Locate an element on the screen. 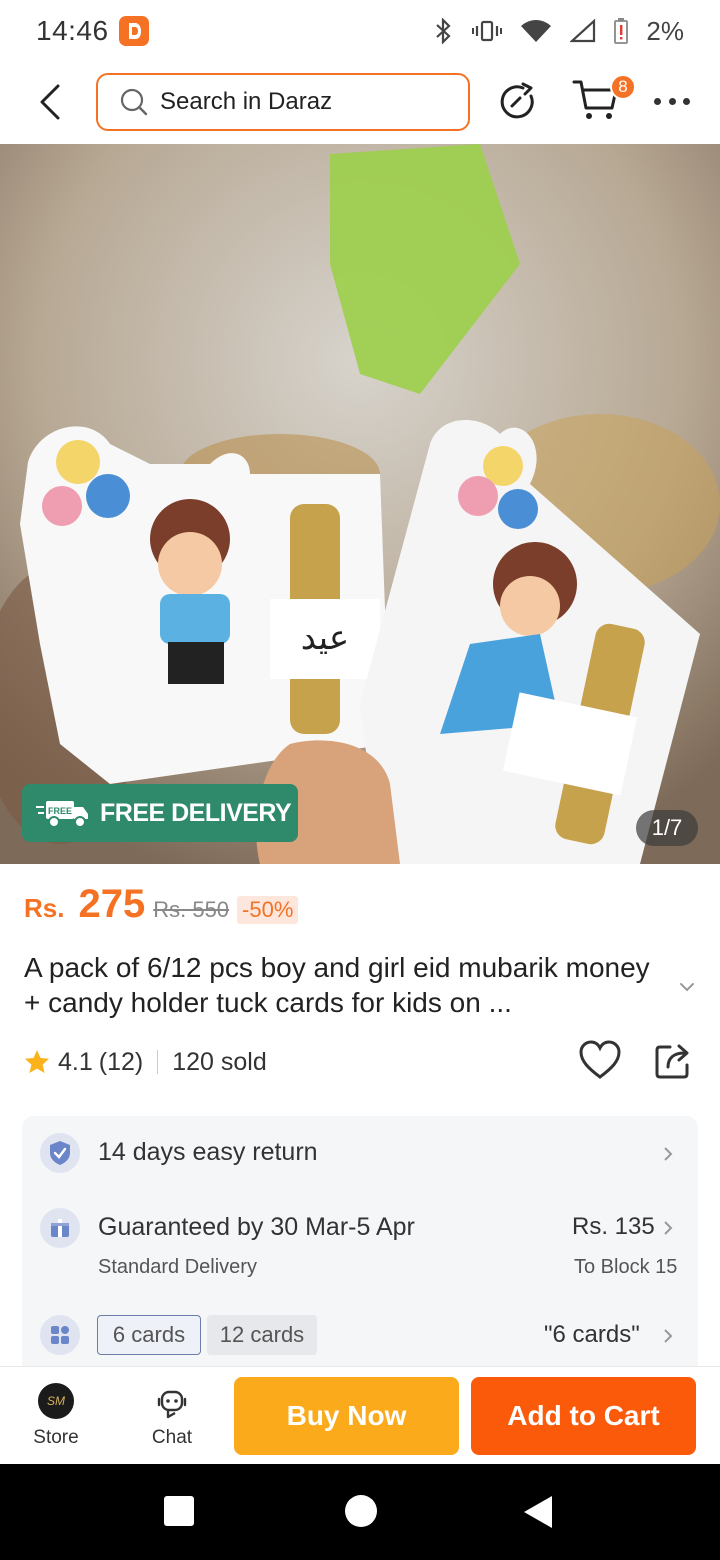  bottom-action-bar: SM Store Chat Buy Now Add to Cart is located at coordinates (360, 1415).